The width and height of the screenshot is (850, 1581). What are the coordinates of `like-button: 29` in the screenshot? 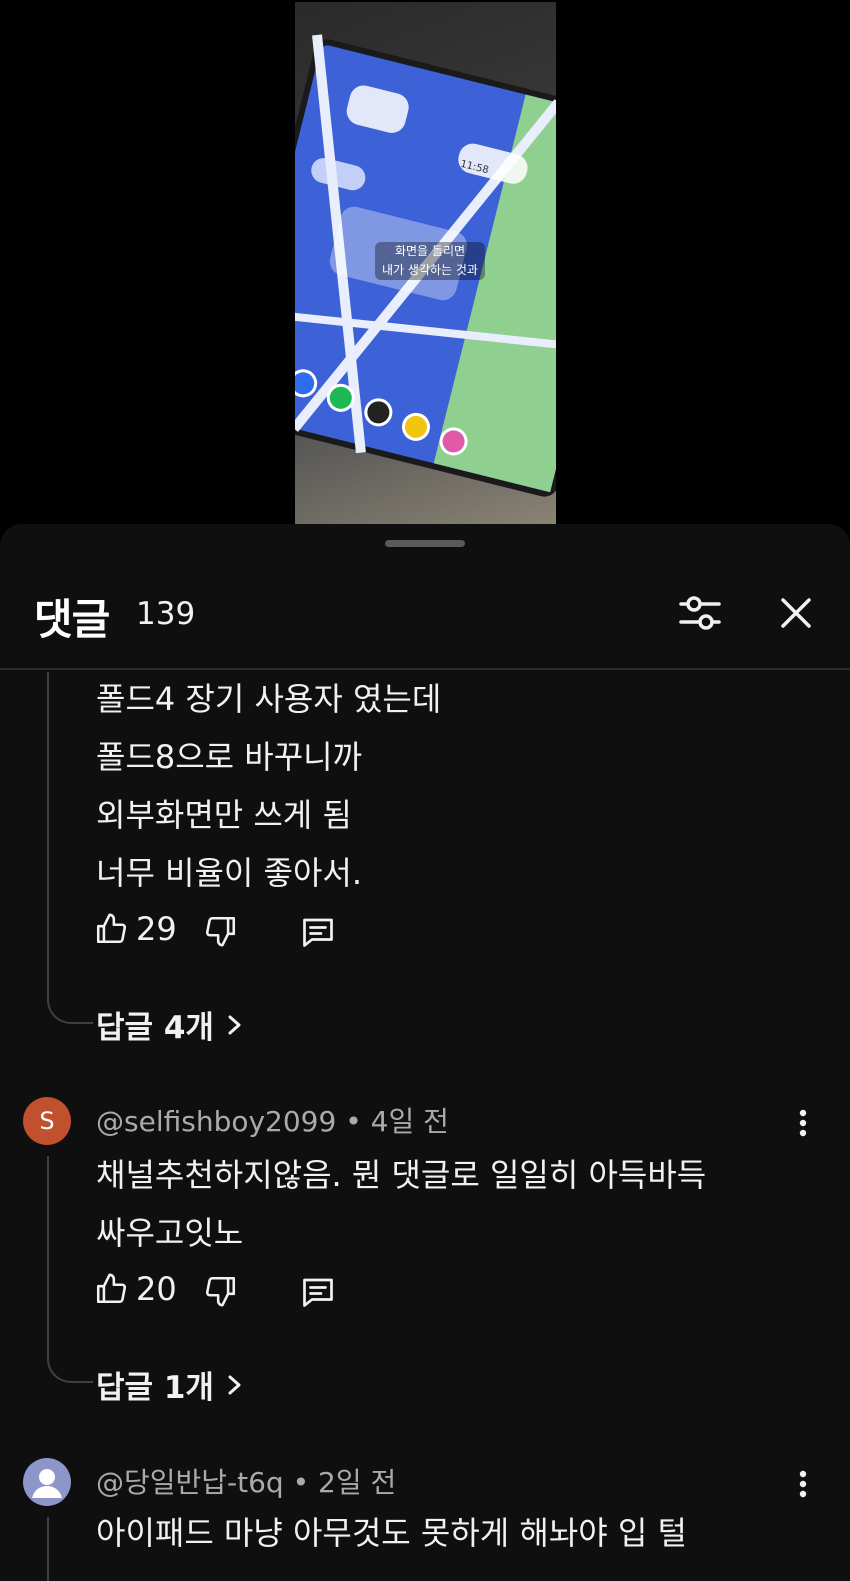 It's located at (135, 929).